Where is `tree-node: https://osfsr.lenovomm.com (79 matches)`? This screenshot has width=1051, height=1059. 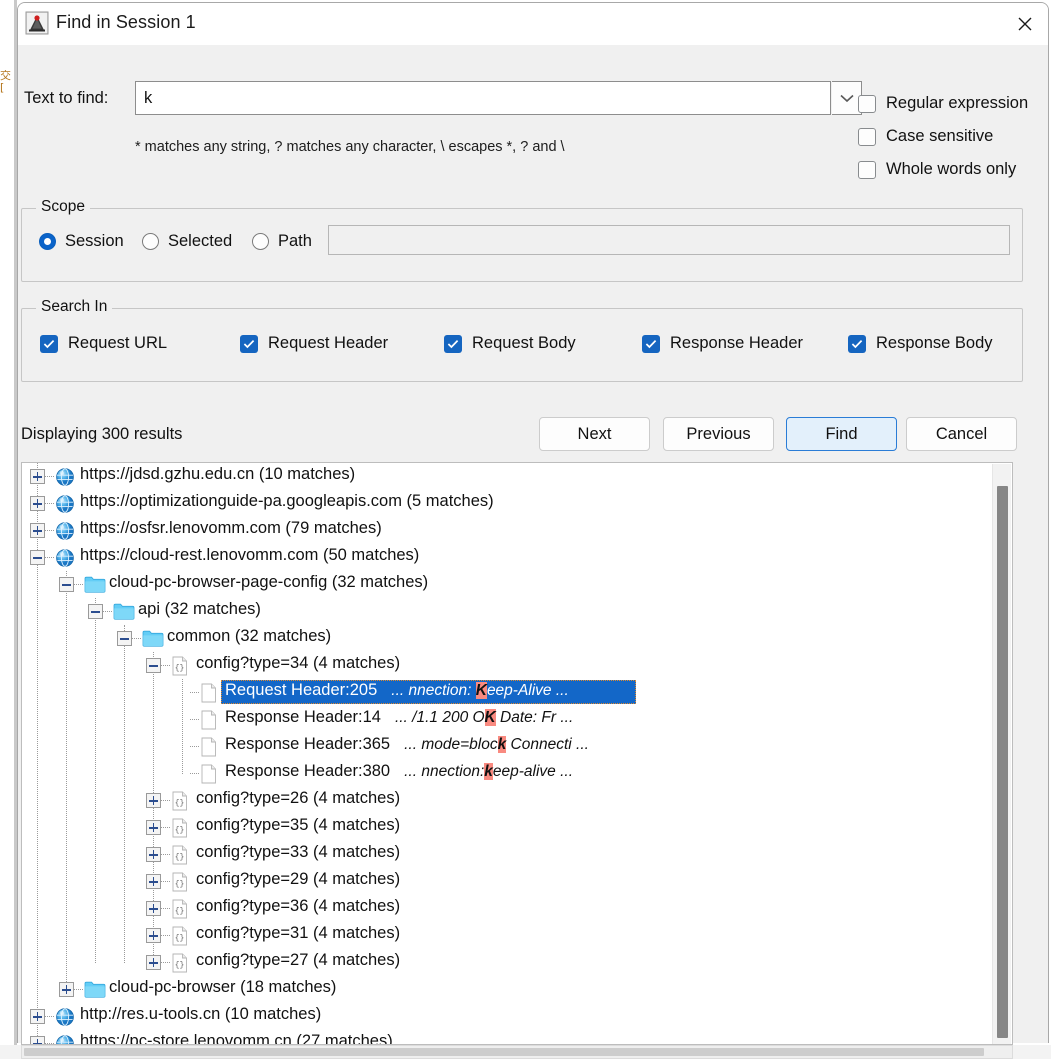 tree-node: https://osfsr.lenovomm.com (79 matches) is located at coordinates (507, 530).